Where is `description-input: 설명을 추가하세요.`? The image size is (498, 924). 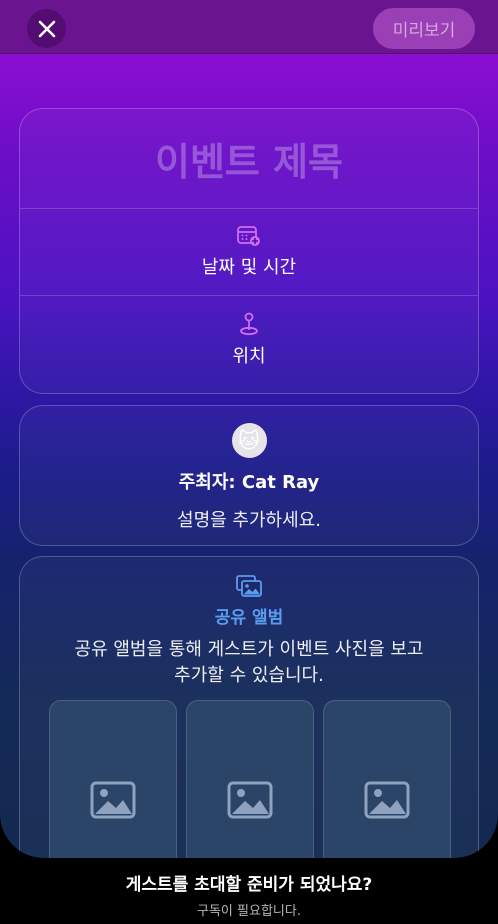 description-input: 설명을 추가하세요. is located at coordinates (249, 519).